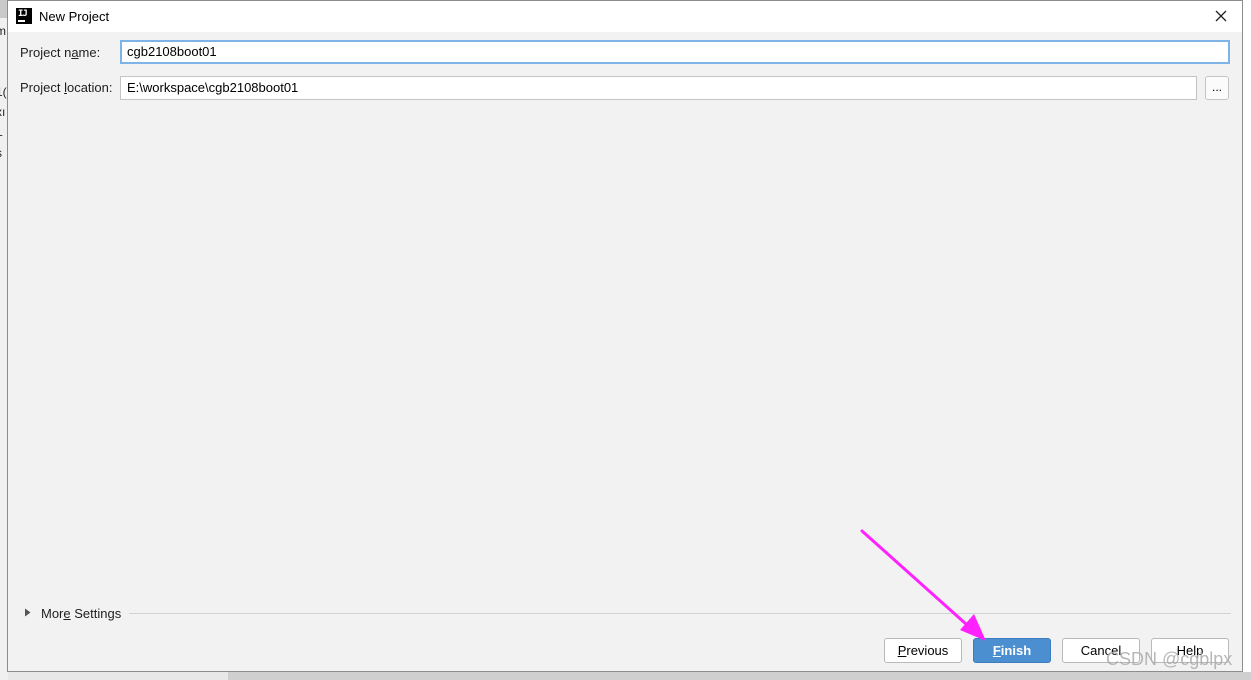 This screenshot has width=1251, height=680. Describe the element at coordinates (3, 31) in the screenshot. I see `background-text-fragment: m` at that location.